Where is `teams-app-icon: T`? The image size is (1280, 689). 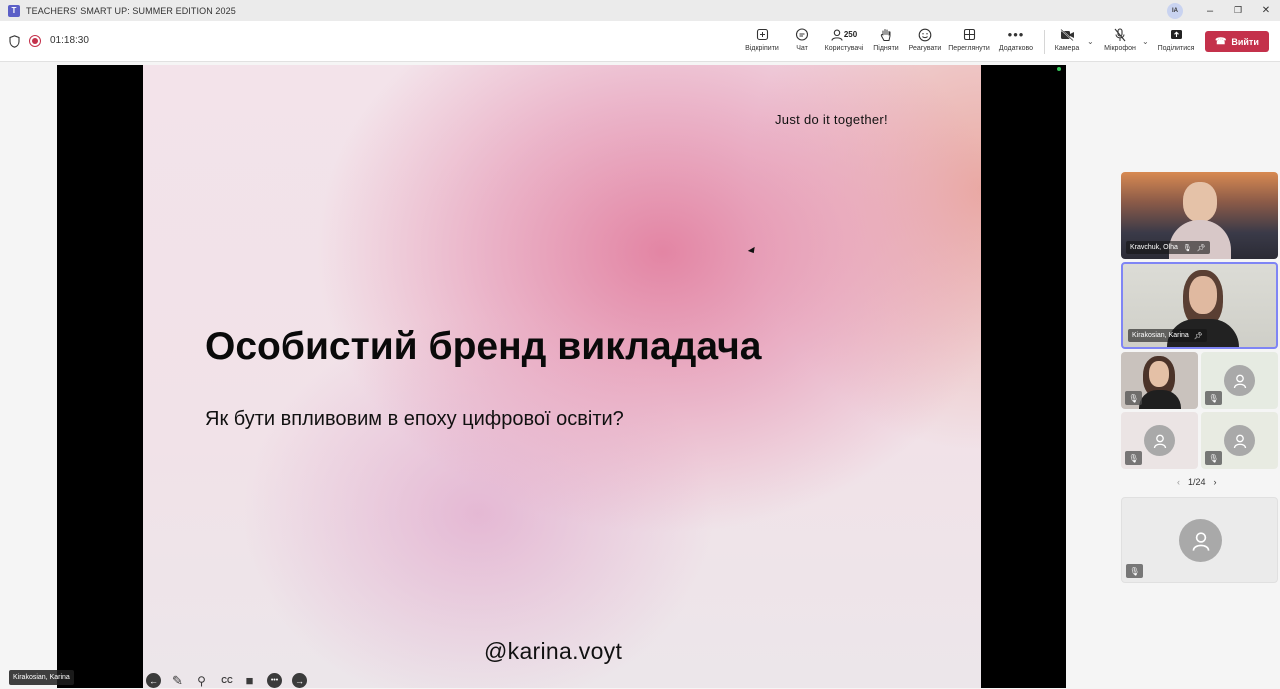
teams-app-icon: T is located at coordinates (14, 10).